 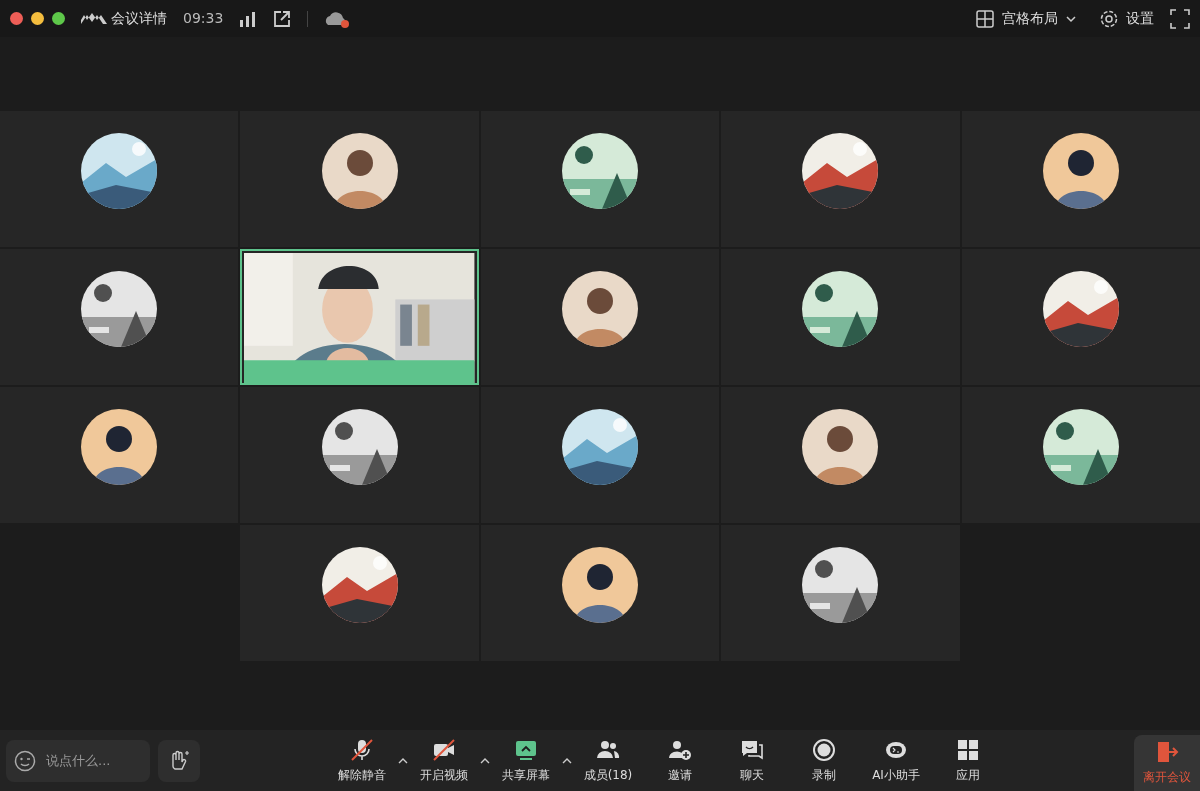 I want to click on grid-icon, so click(x=985, y=18).